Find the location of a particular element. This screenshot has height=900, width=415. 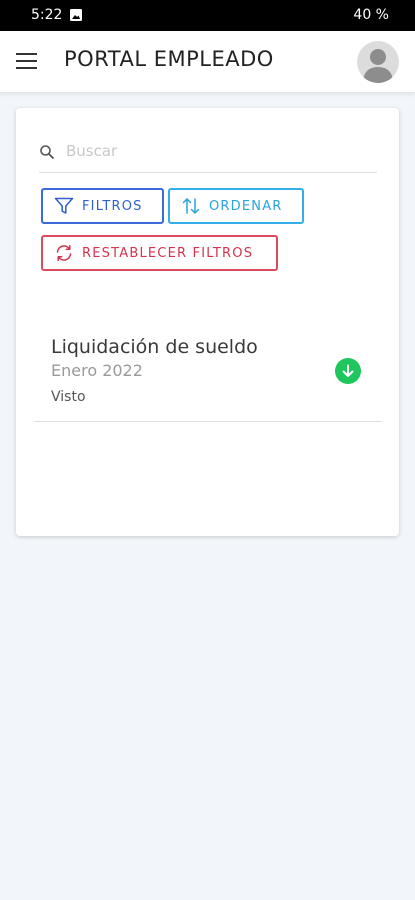

image-notification-icon is located at coordinates (76, 15).